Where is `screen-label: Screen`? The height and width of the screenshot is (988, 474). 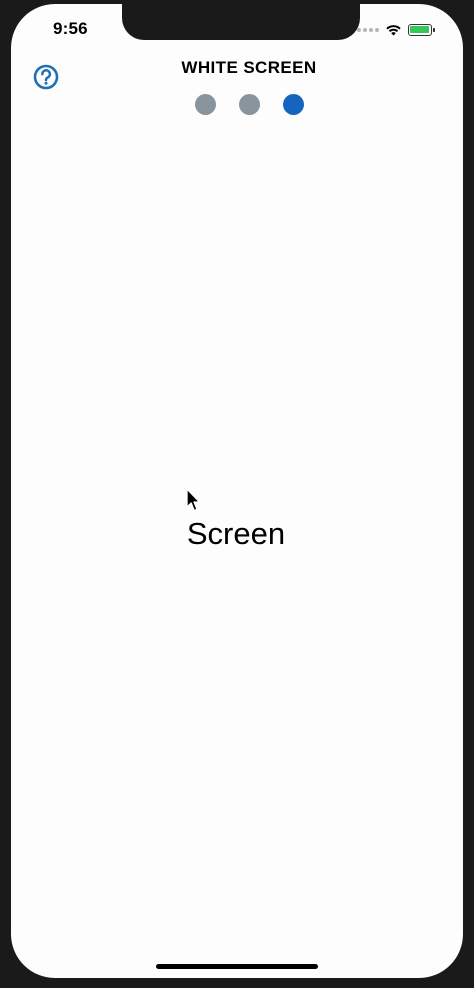
screen-label: Screen is located at coordinates (236, 533).